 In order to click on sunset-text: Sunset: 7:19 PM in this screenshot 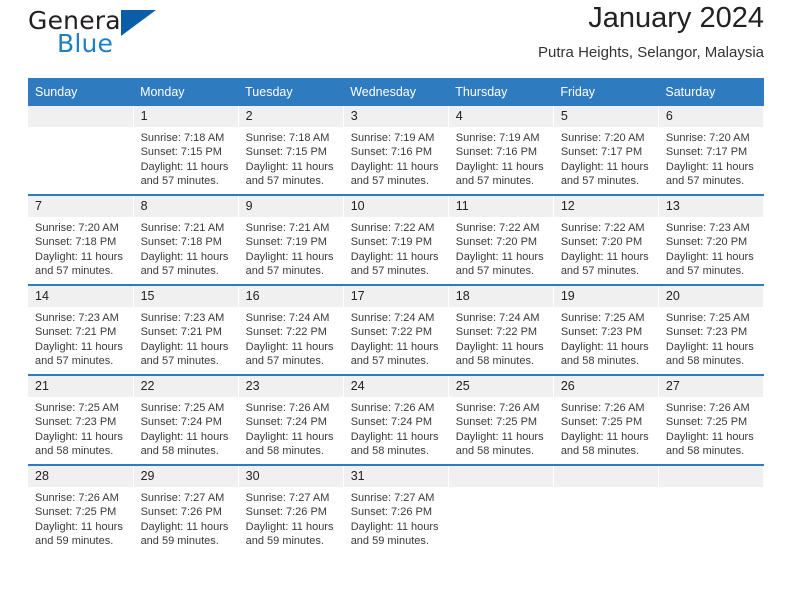, I will do `click(286, 242)`.